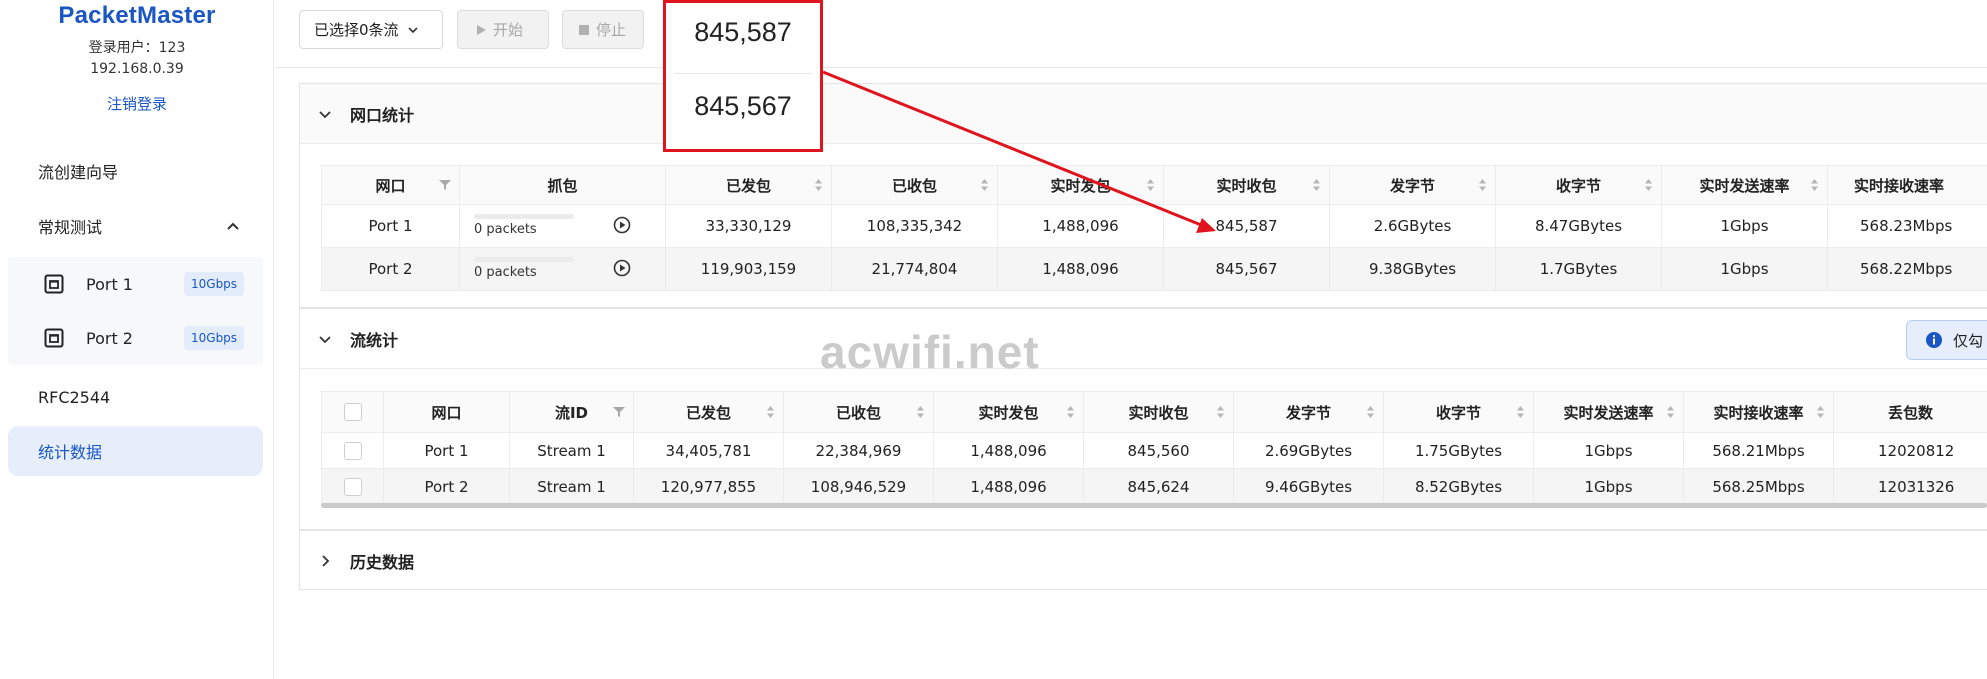 The width and height of the screenshot is (1987, 679). What do you see at coordinates (135, 226) in the screenshot?
I see `sidebar-item-regular-test: 常规测试` at bounding box center [135, 226].